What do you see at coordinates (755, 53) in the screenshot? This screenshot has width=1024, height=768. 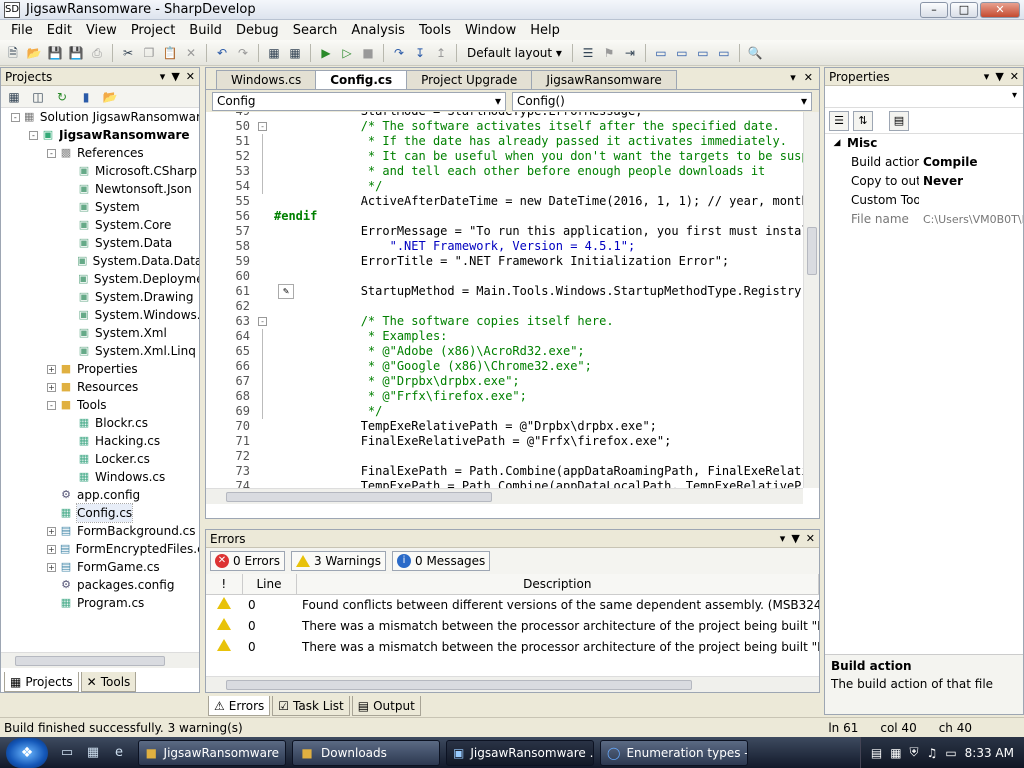 I see `find-icon: 🔍` at bounding box center [755, 53].